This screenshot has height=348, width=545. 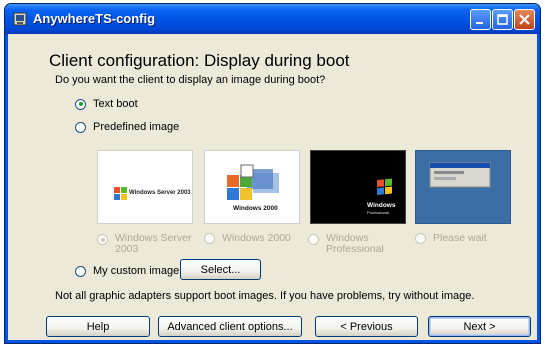 I want to click on image-option-please-wait: Please wait, so click(x=451, y=238).